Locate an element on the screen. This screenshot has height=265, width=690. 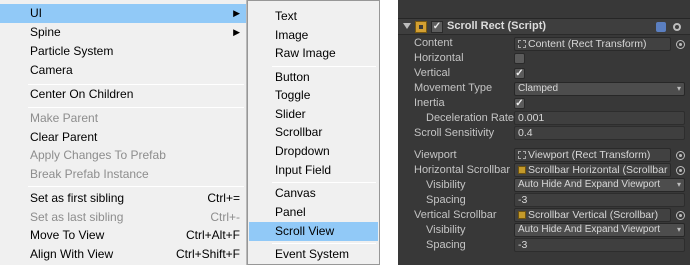
menu-item-apply-changes-to-prefab: Apply Changes To Prefab is located at coordinates (123, 155).